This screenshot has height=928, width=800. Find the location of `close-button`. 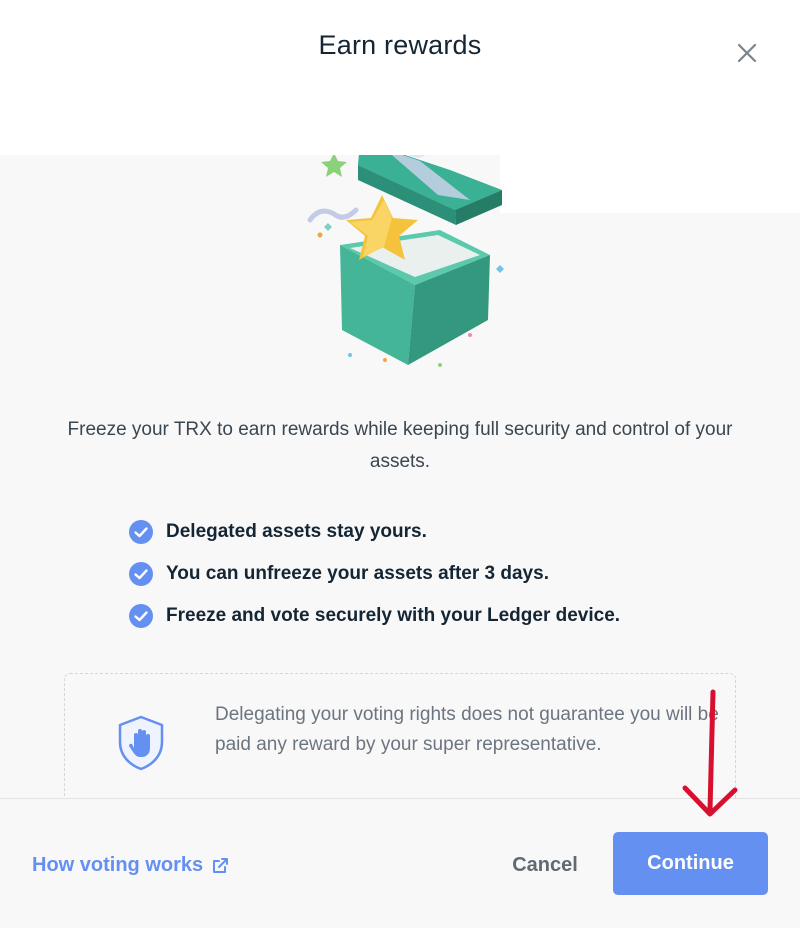

close-button is located at coordinates (747, 53).